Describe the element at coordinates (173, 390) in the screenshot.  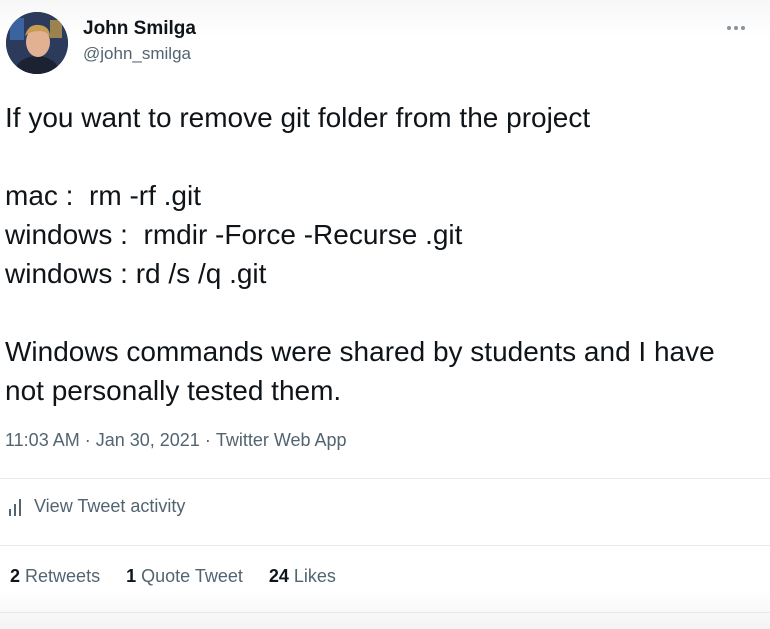
I see `tweet-line: not personally tested them.` at that location.